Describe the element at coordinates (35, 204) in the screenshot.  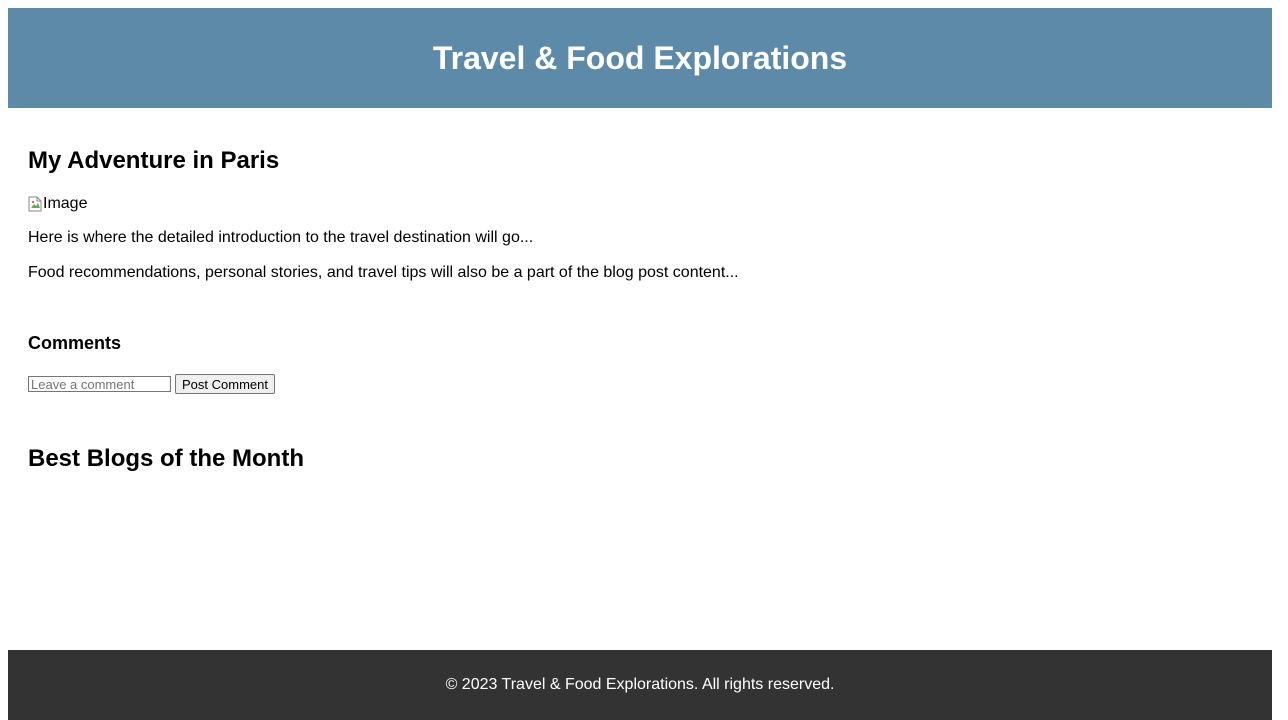
I see `broken-image-icon` at that location.